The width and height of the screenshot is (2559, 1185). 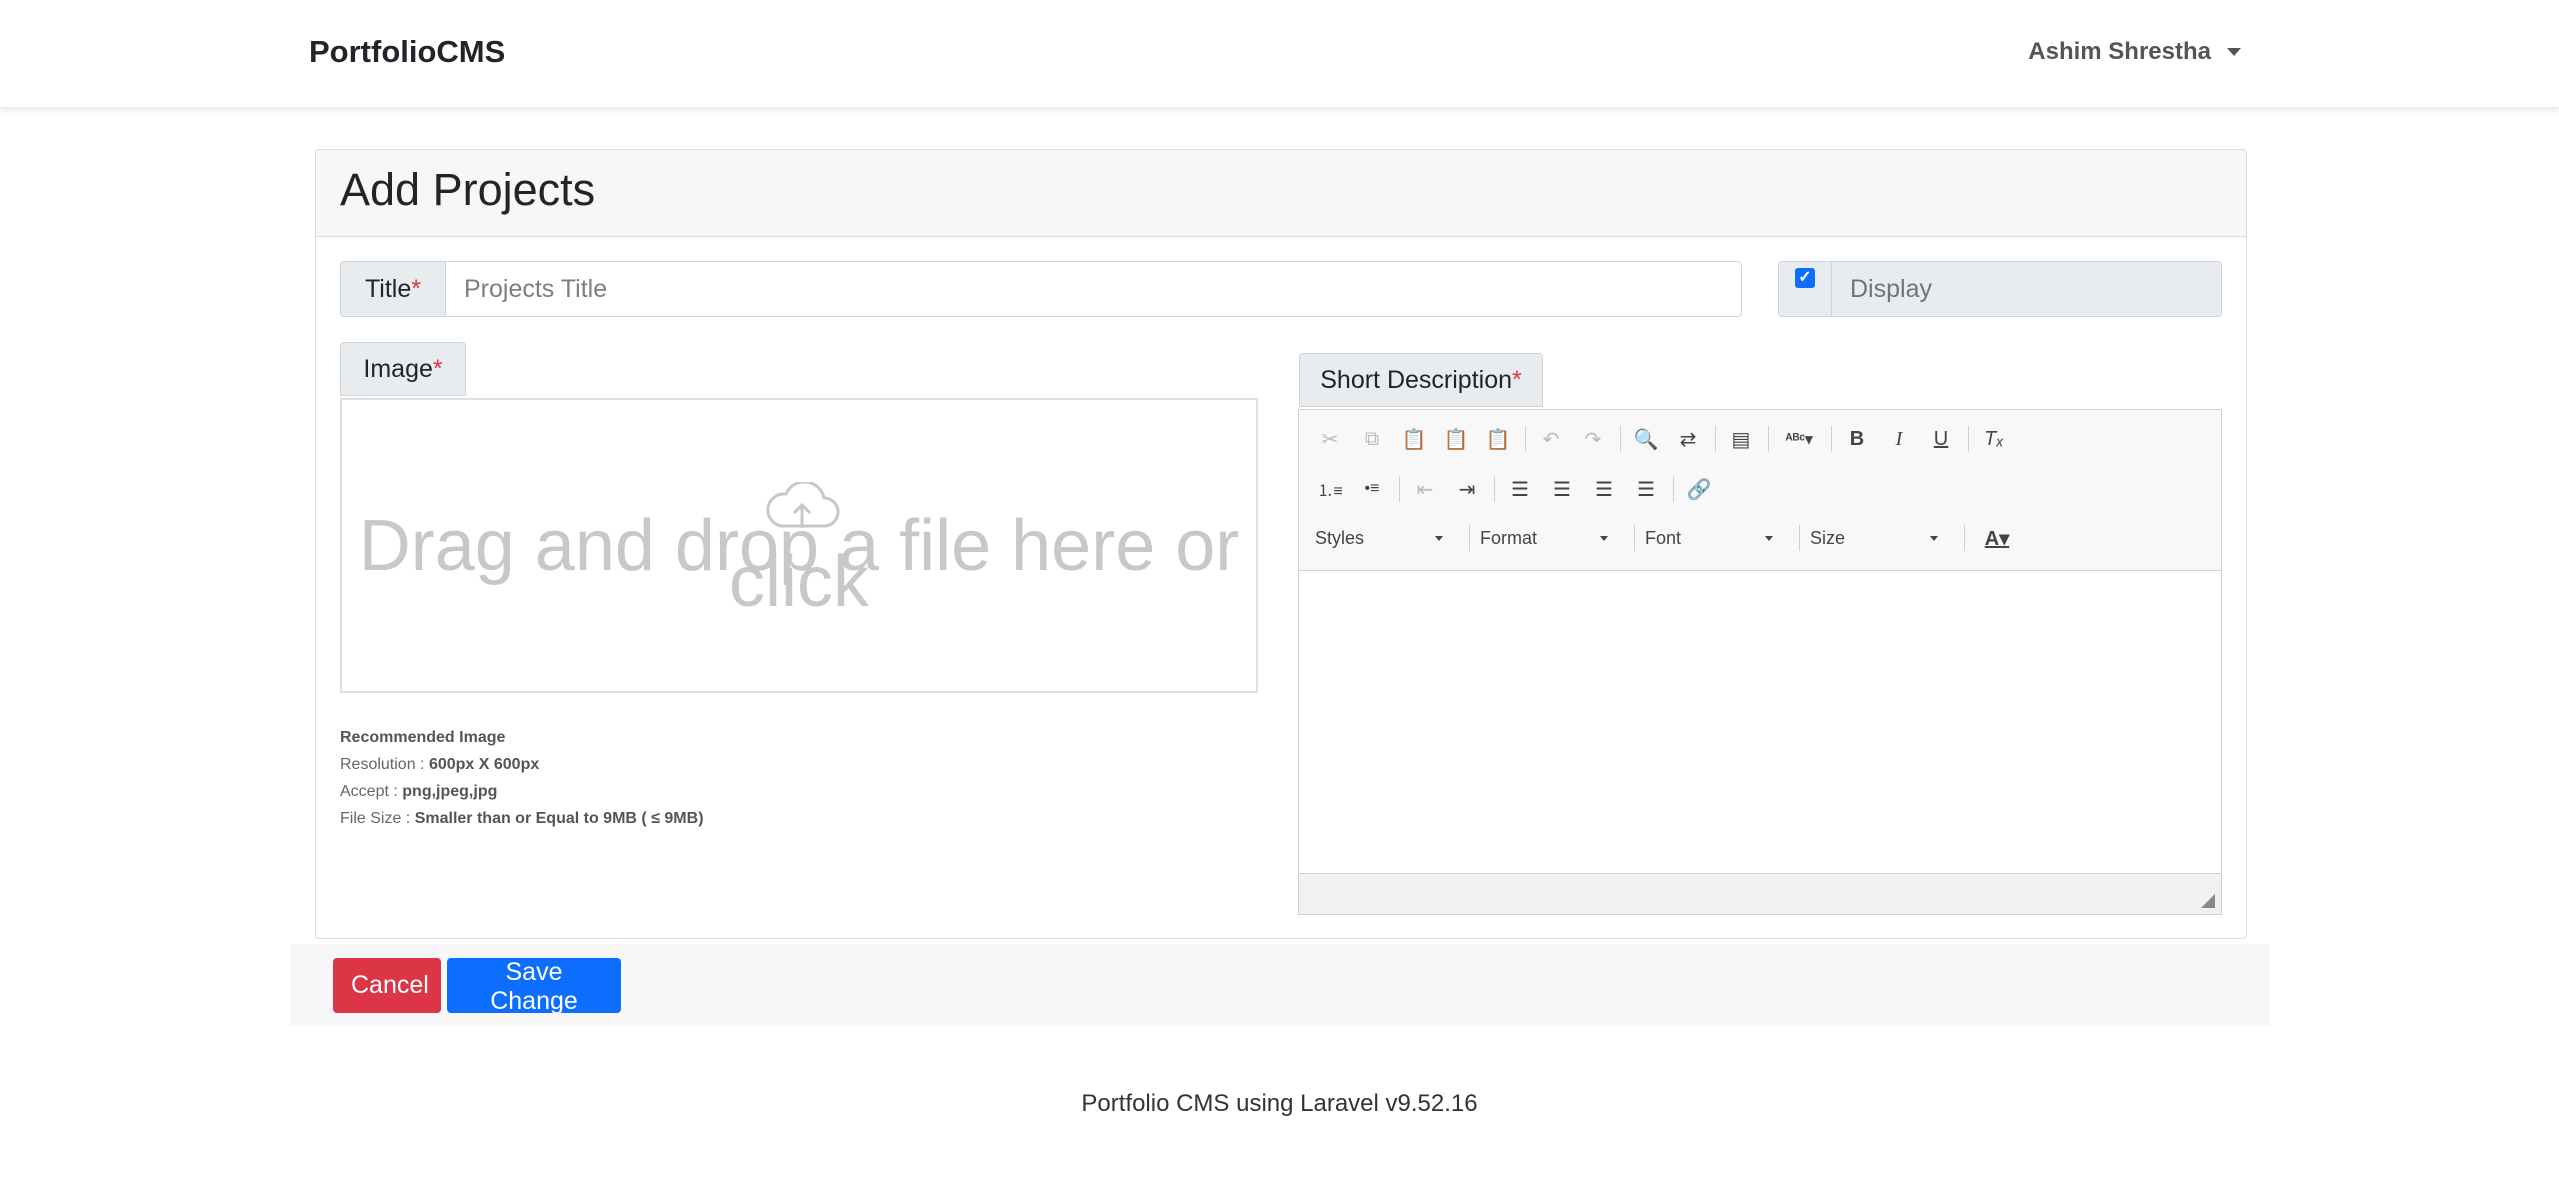 What do you see at coordinates (1646, 439) in the screenshot?
I see `find-icon: 🔍` at bounding box center [1646, 439].